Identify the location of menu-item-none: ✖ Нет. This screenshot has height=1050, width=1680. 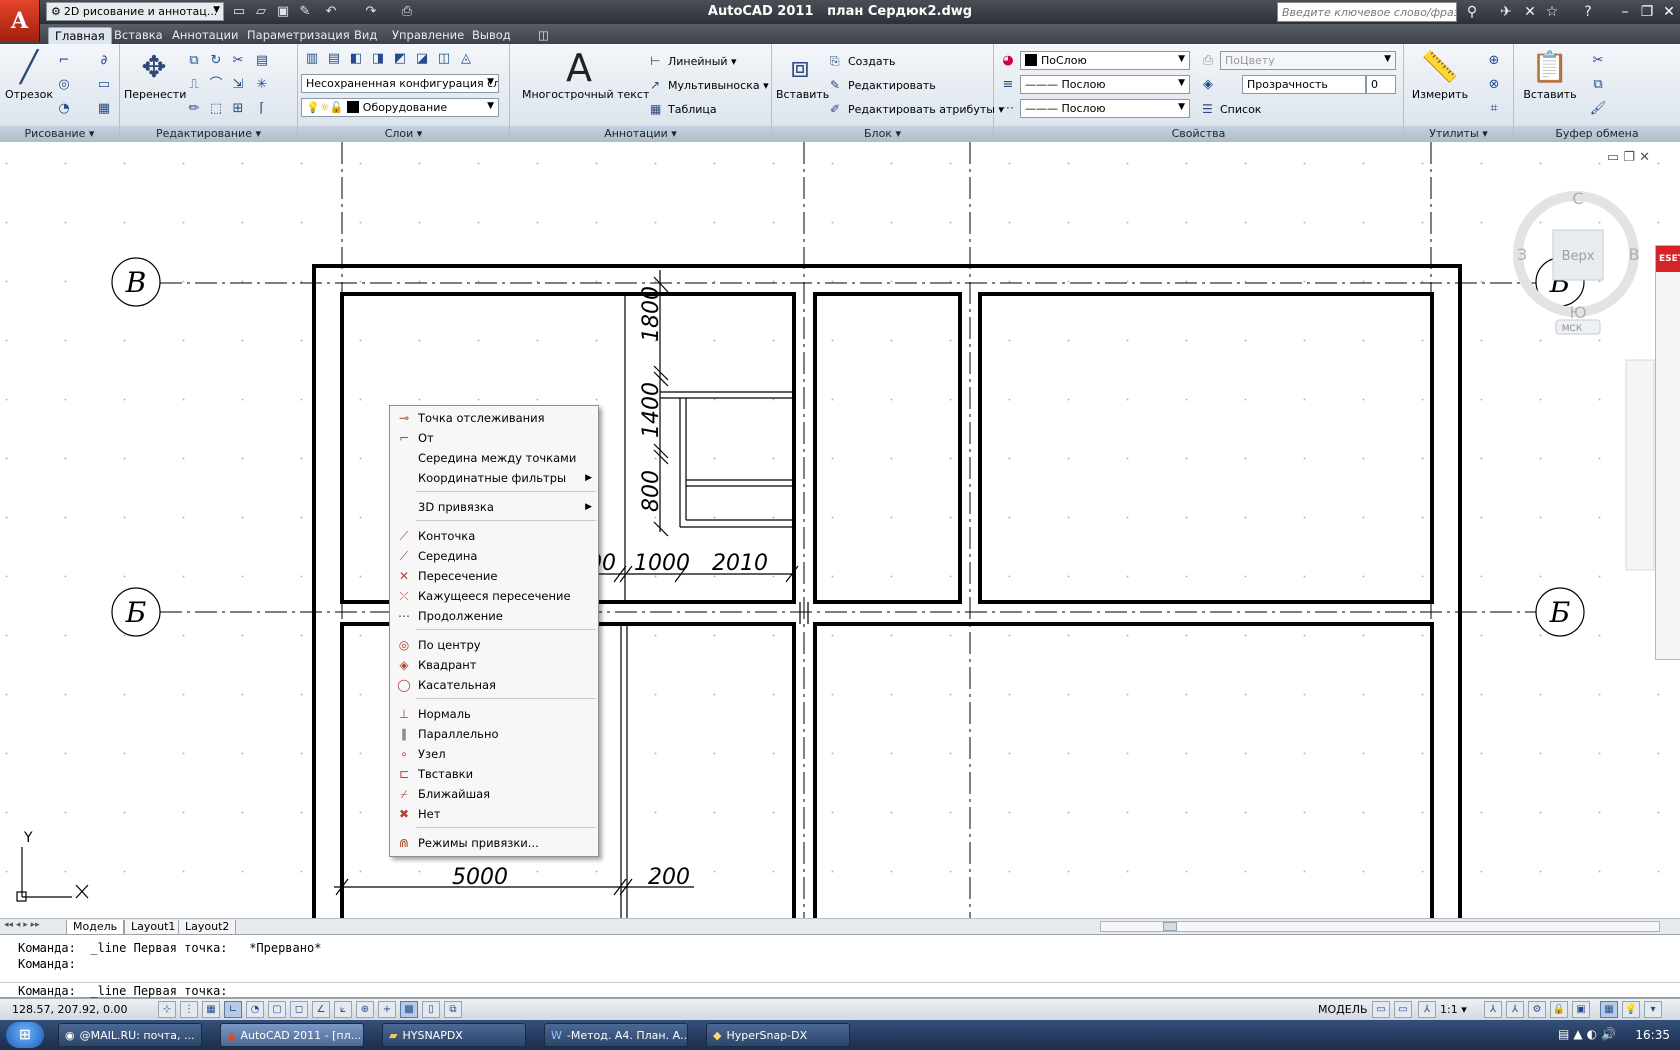
(494, 814).